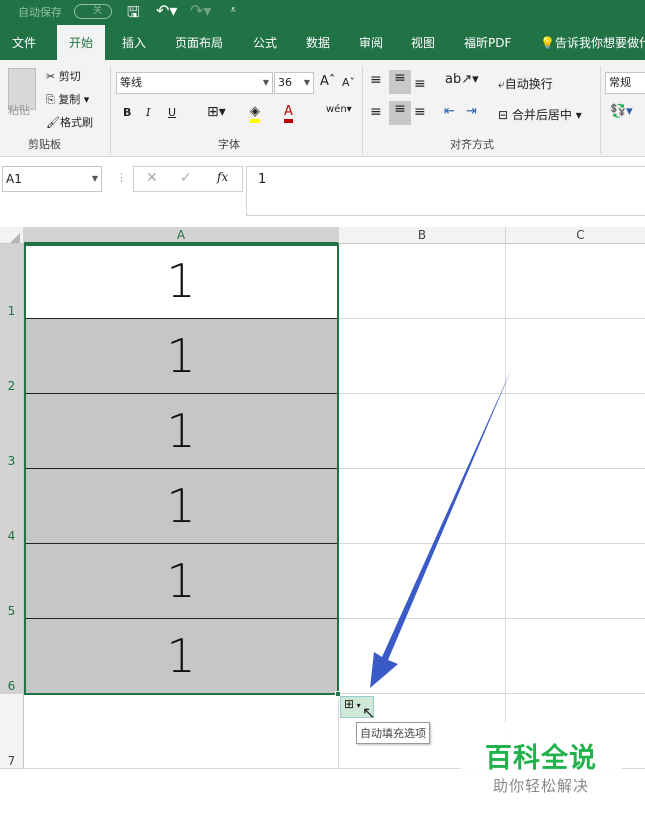 This screenshot has width=645, height=827. I want to click on watermark-subtitle: 助你轻松解决, so click(540, 786).